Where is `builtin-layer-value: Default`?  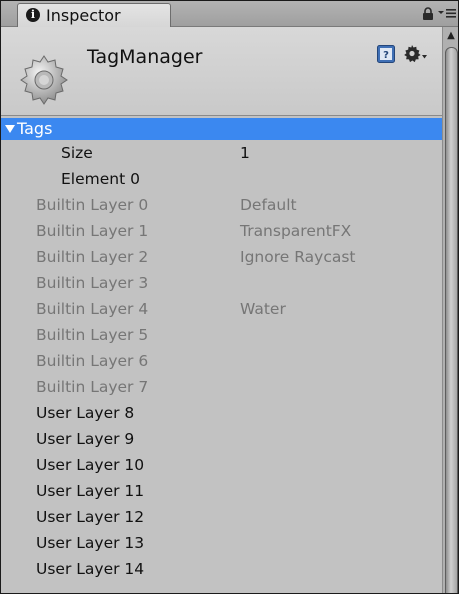 builtin-layer-value: Default is located at coordinates (268, 205).